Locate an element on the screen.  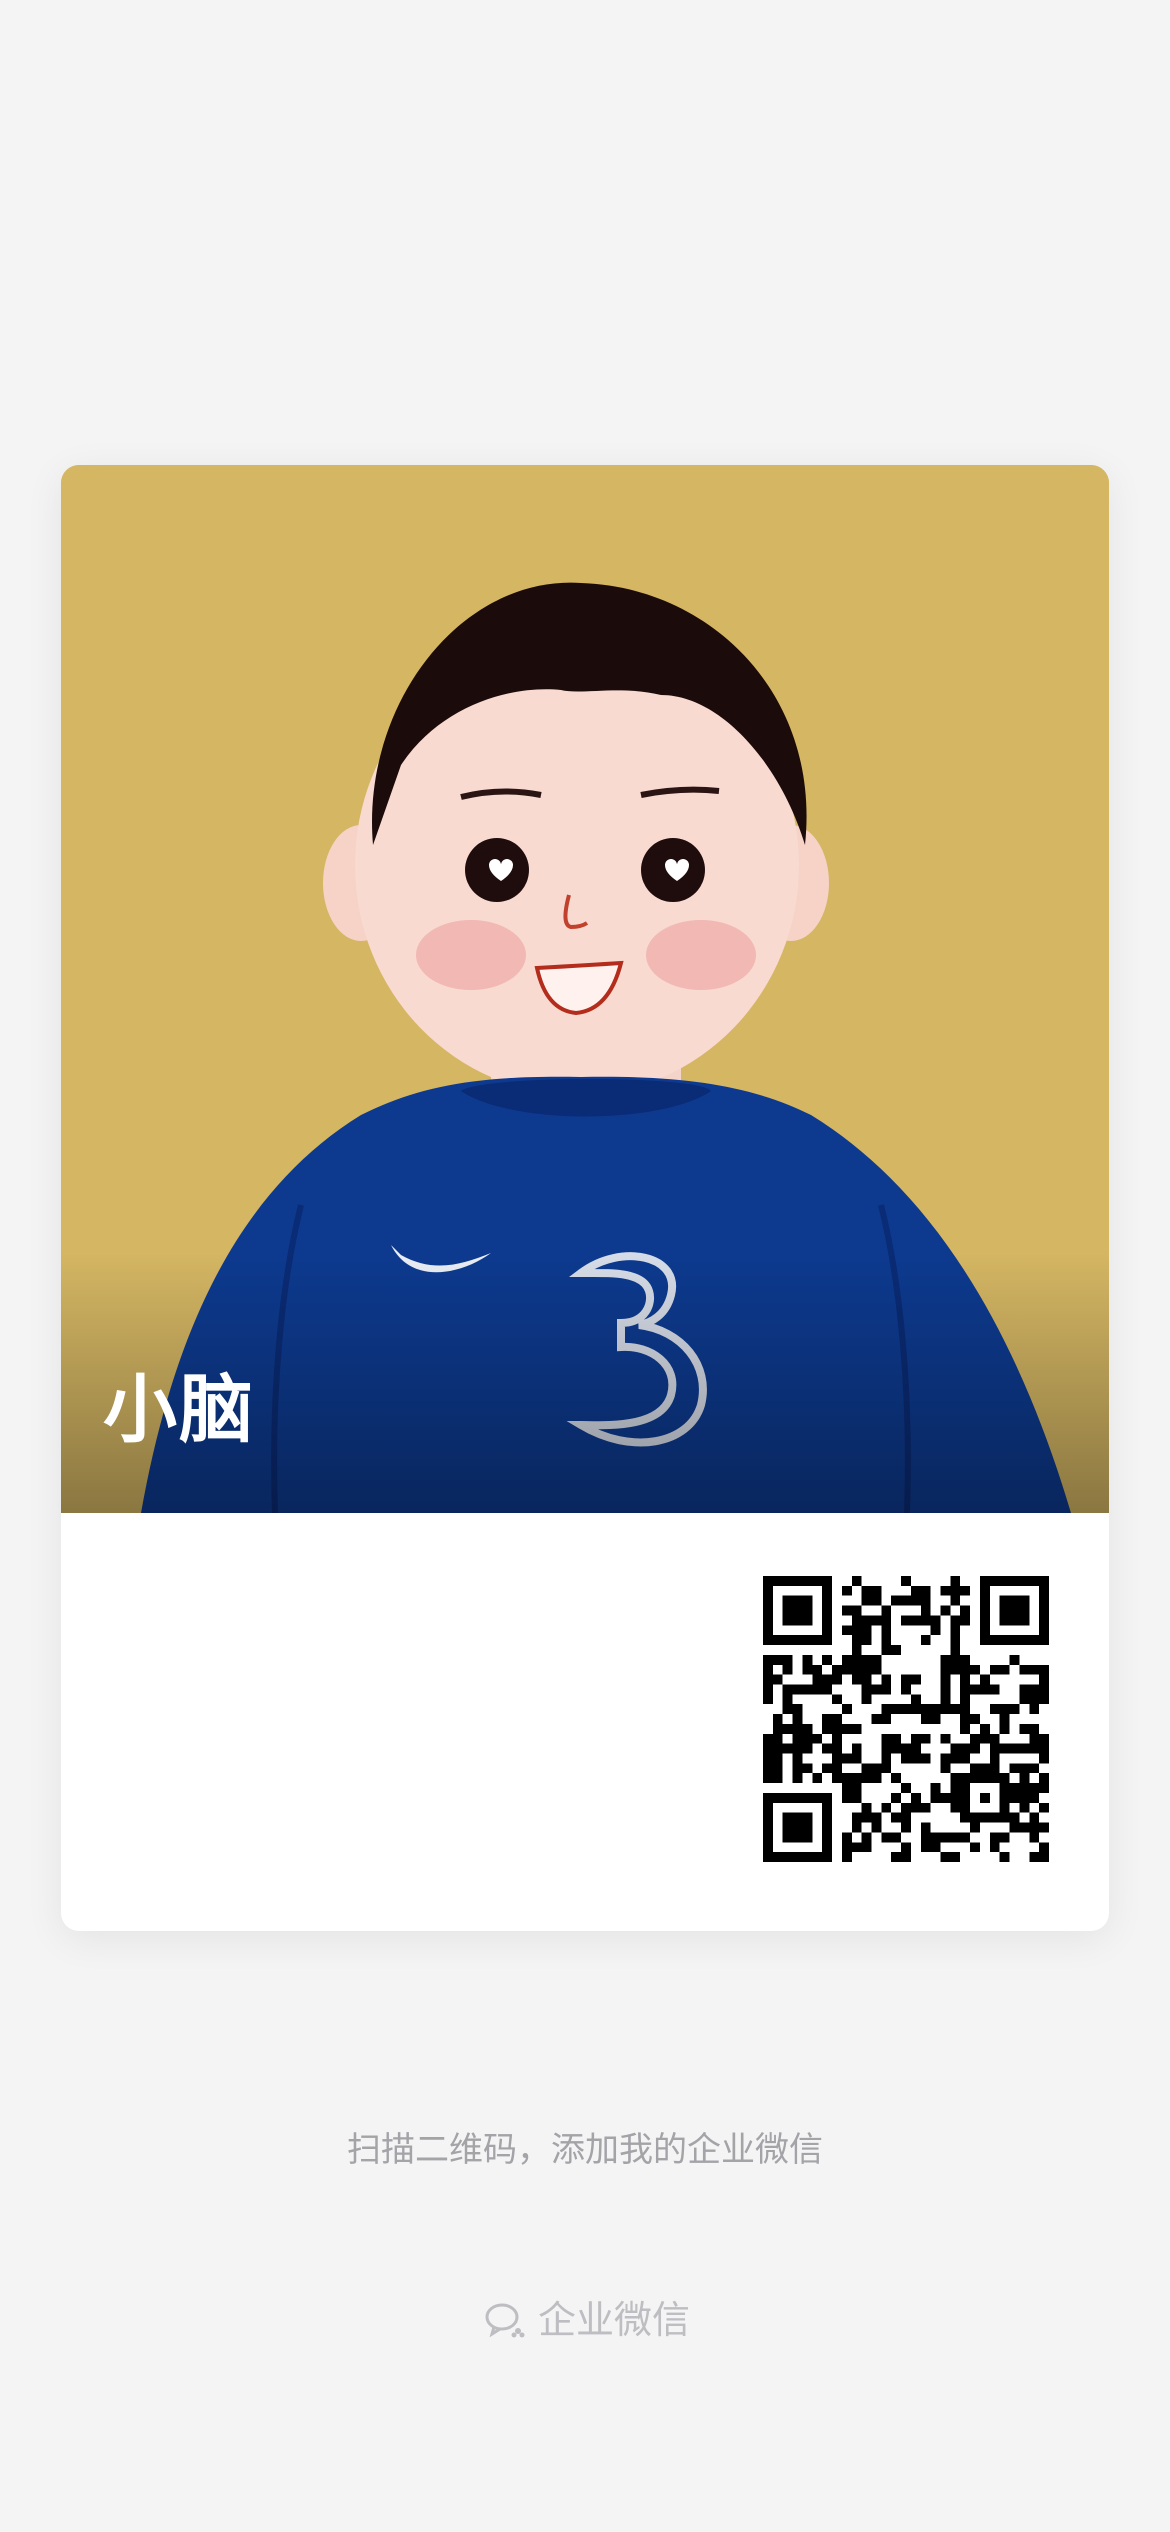
wecom-brand: 企业微信 is located at coordinates (585, 2320).